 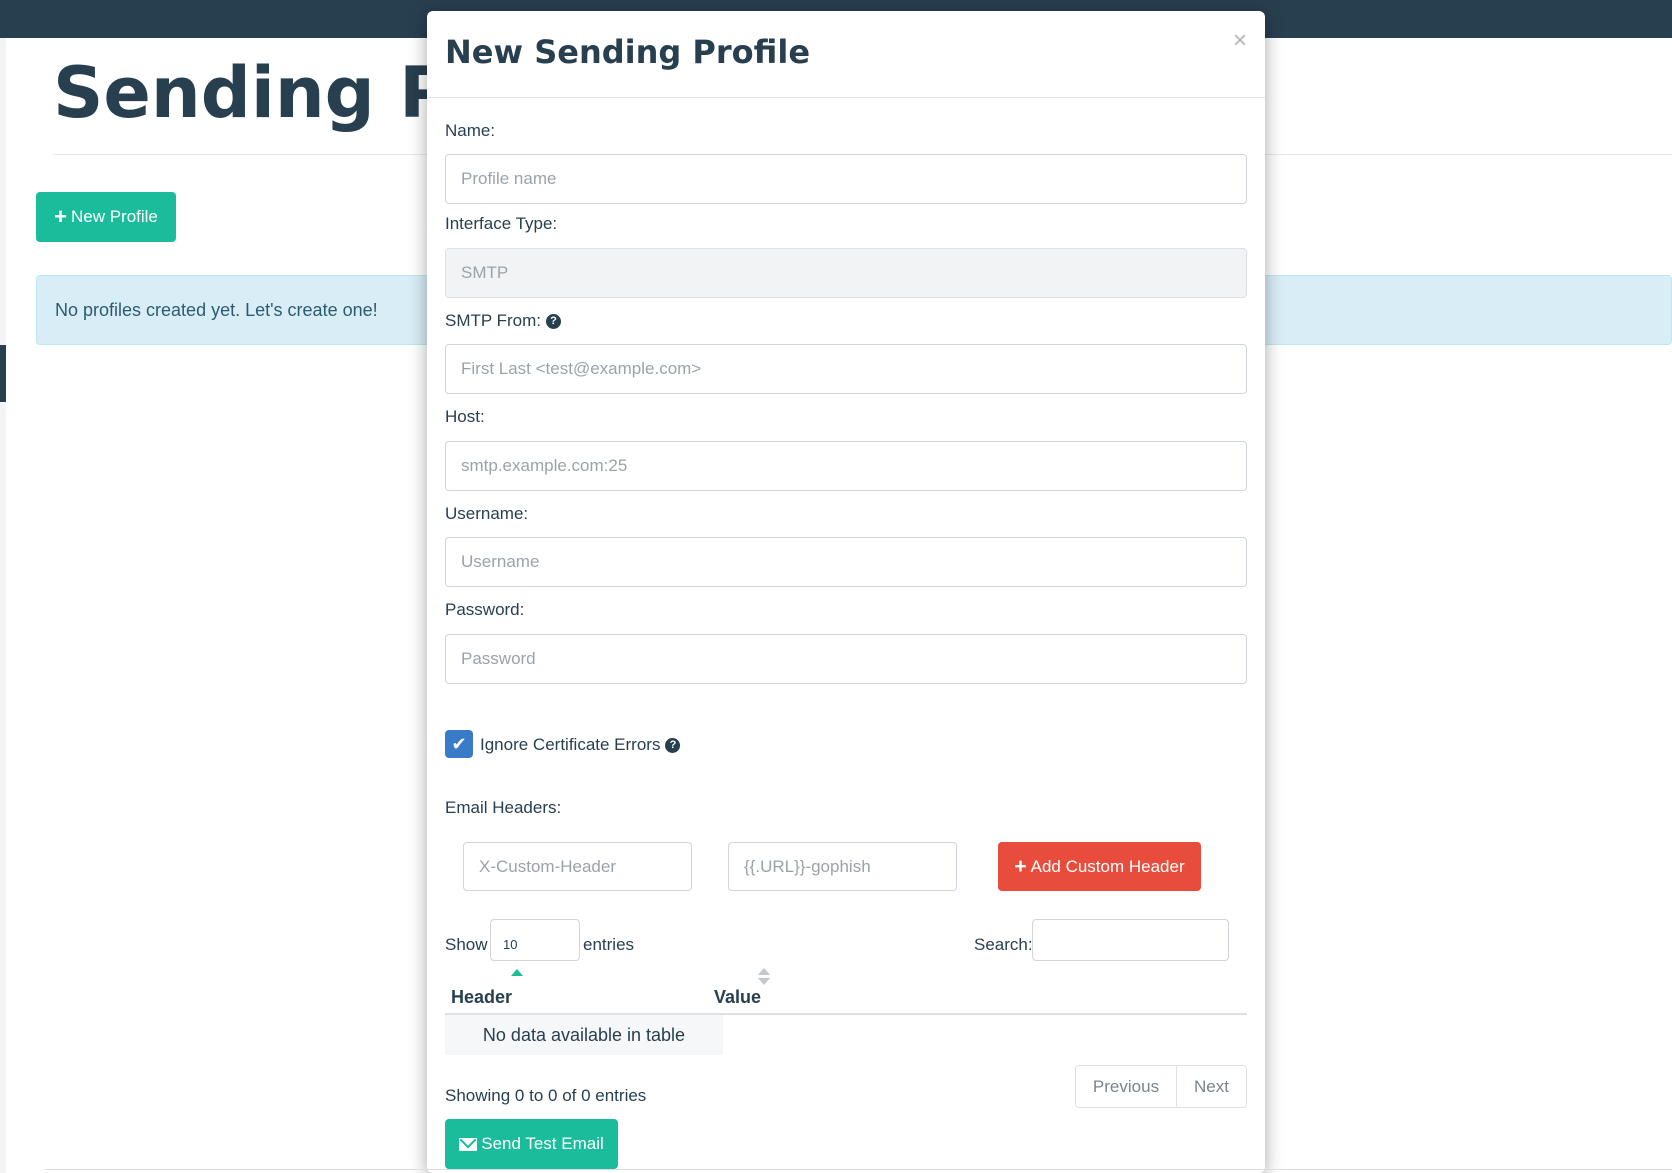 I want to click on table-empty-text: No data available in table, so click(x=584, y=1034).